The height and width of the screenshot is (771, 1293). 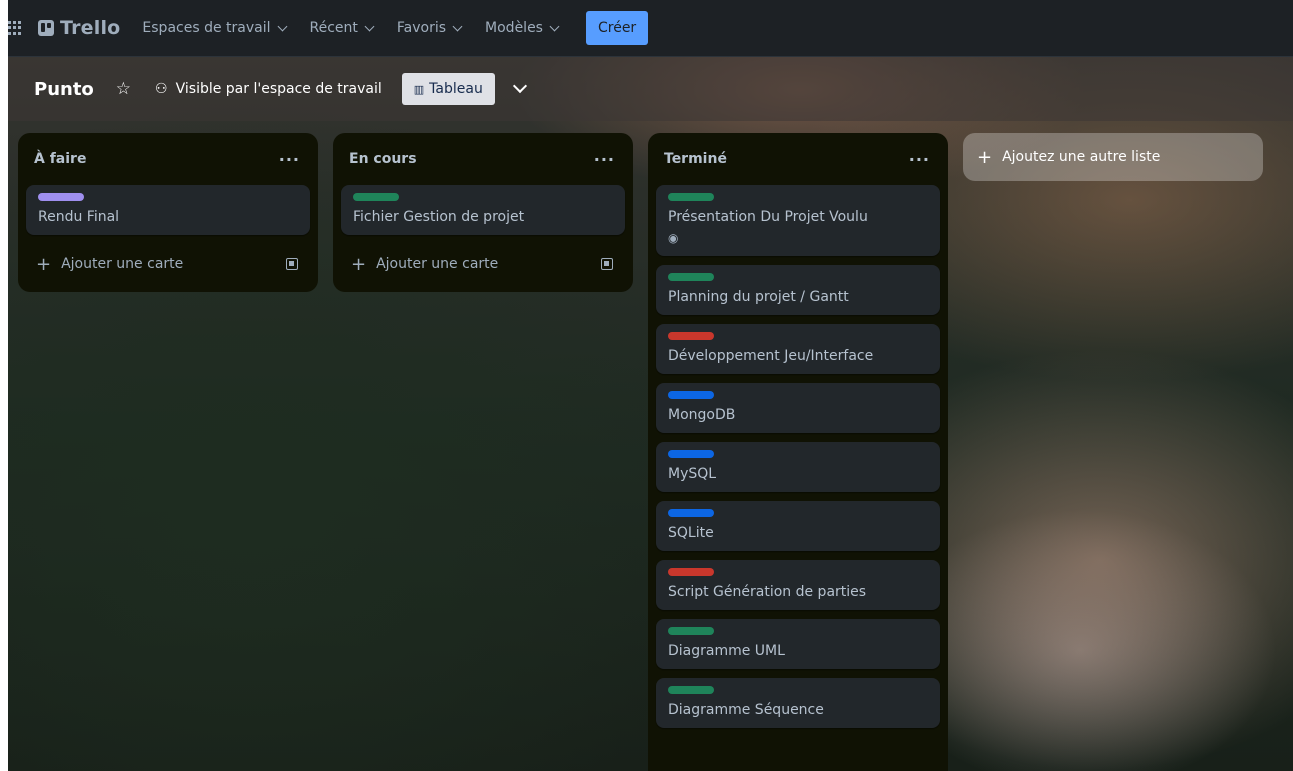 I want to click on card-title: Diagramme Séquence, so click(x=746, y=710).